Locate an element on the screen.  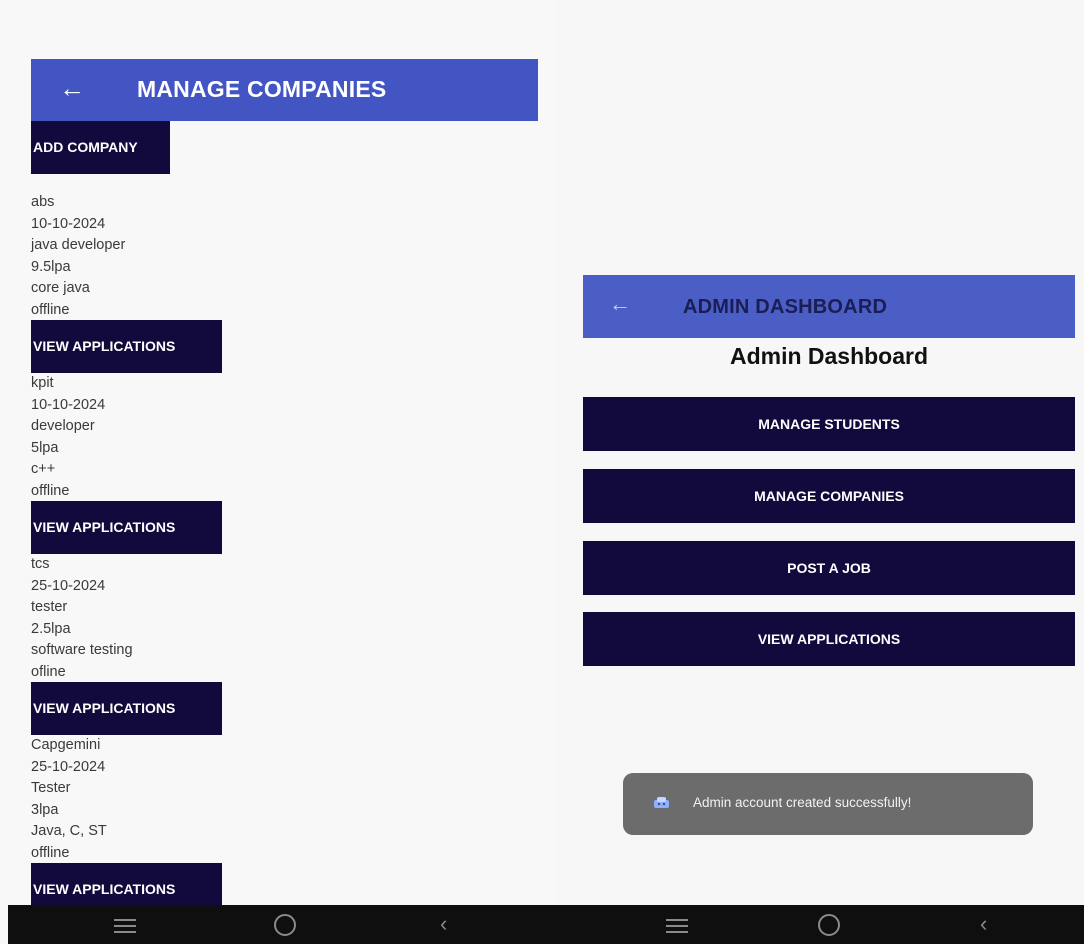
company-skills: core java is located at coordinates (60, 288).